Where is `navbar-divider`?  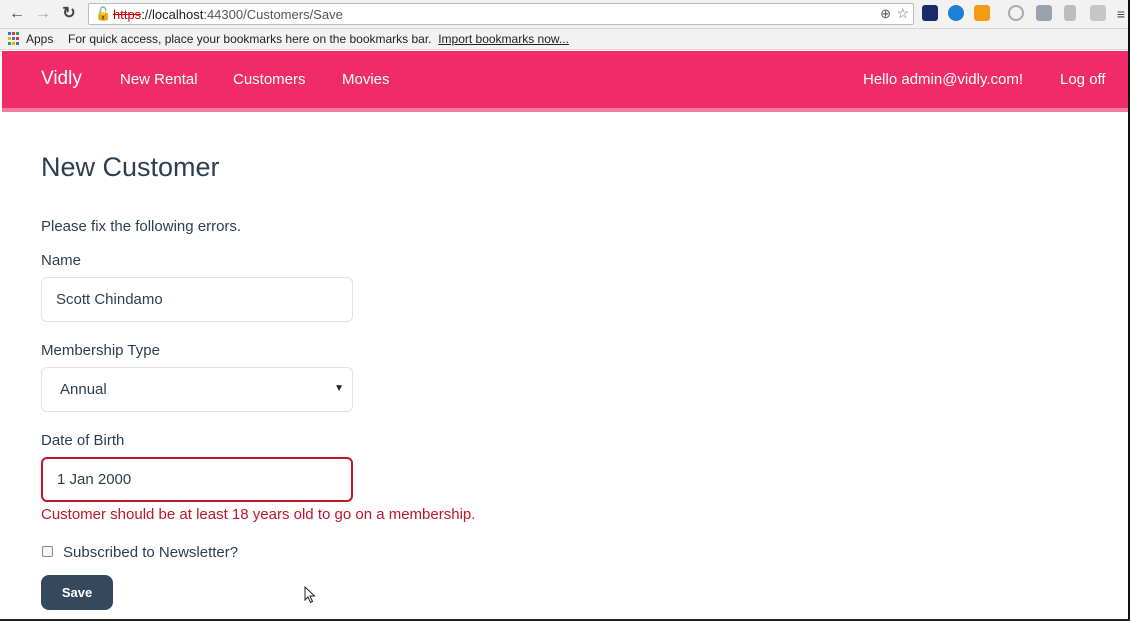
navbar-divider is located at coordinates (565, 110).